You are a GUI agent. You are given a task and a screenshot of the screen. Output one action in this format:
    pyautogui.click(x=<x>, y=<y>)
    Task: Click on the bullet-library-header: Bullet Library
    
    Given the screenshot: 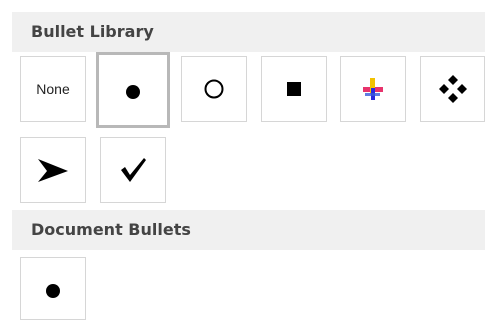 What is the action you would take?
    pyautogui.click(x=248, y=32)
    